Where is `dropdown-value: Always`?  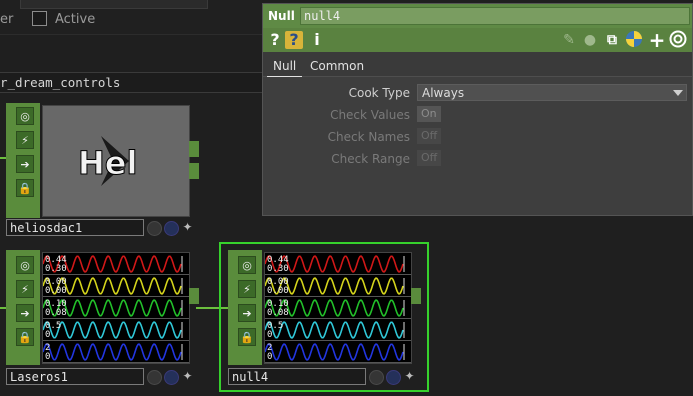
dropdown-value: Always is located at coordinates (443, 93).